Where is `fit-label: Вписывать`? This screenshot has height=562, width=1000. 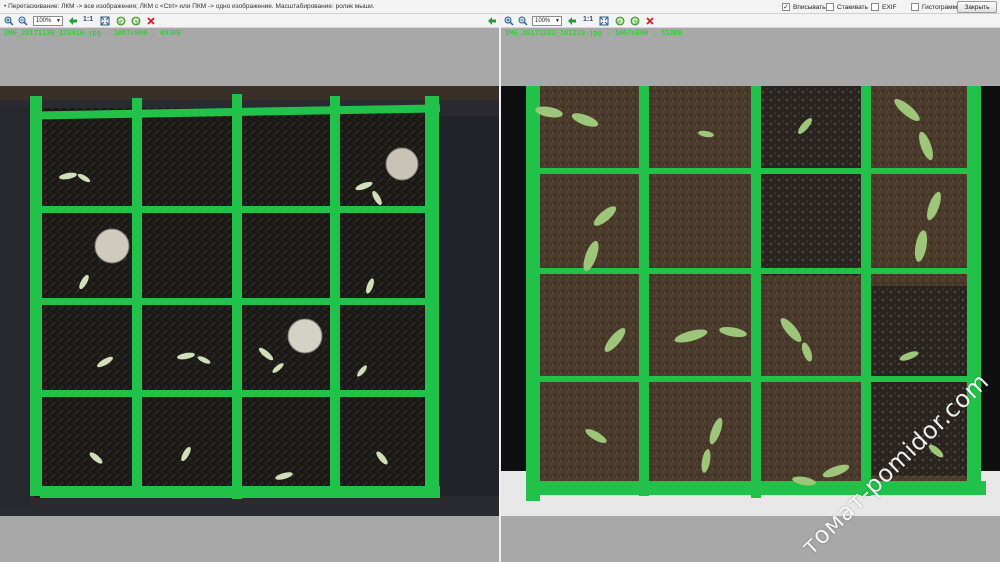
fit-label: Вписывать is located at coordinates (809, 7).